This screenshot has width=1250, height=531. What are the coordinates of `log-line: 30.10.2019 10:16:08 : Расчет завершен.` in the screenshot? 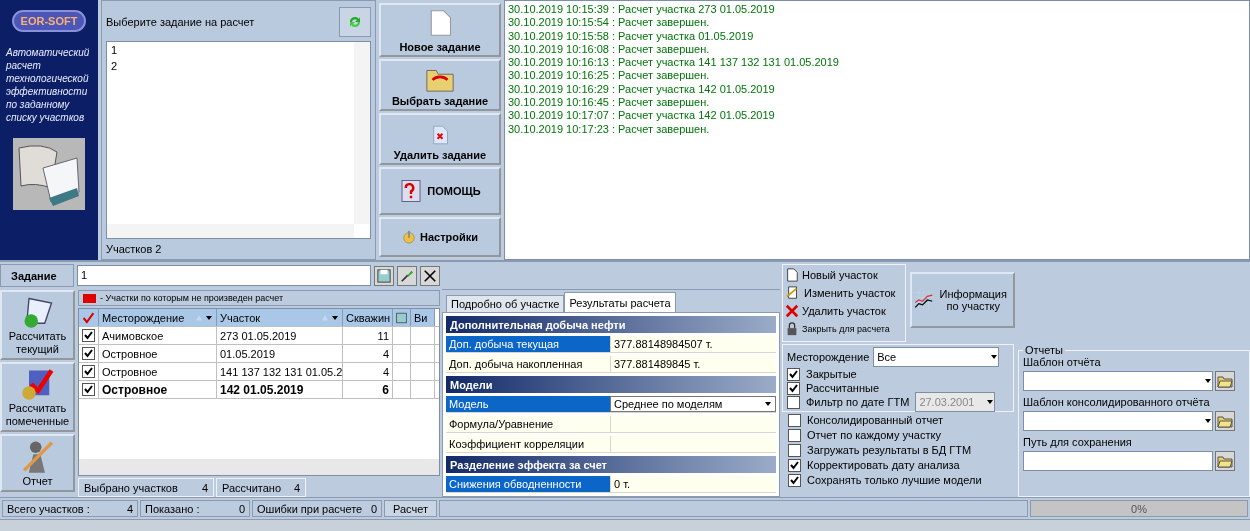 It's located at (609, 49).